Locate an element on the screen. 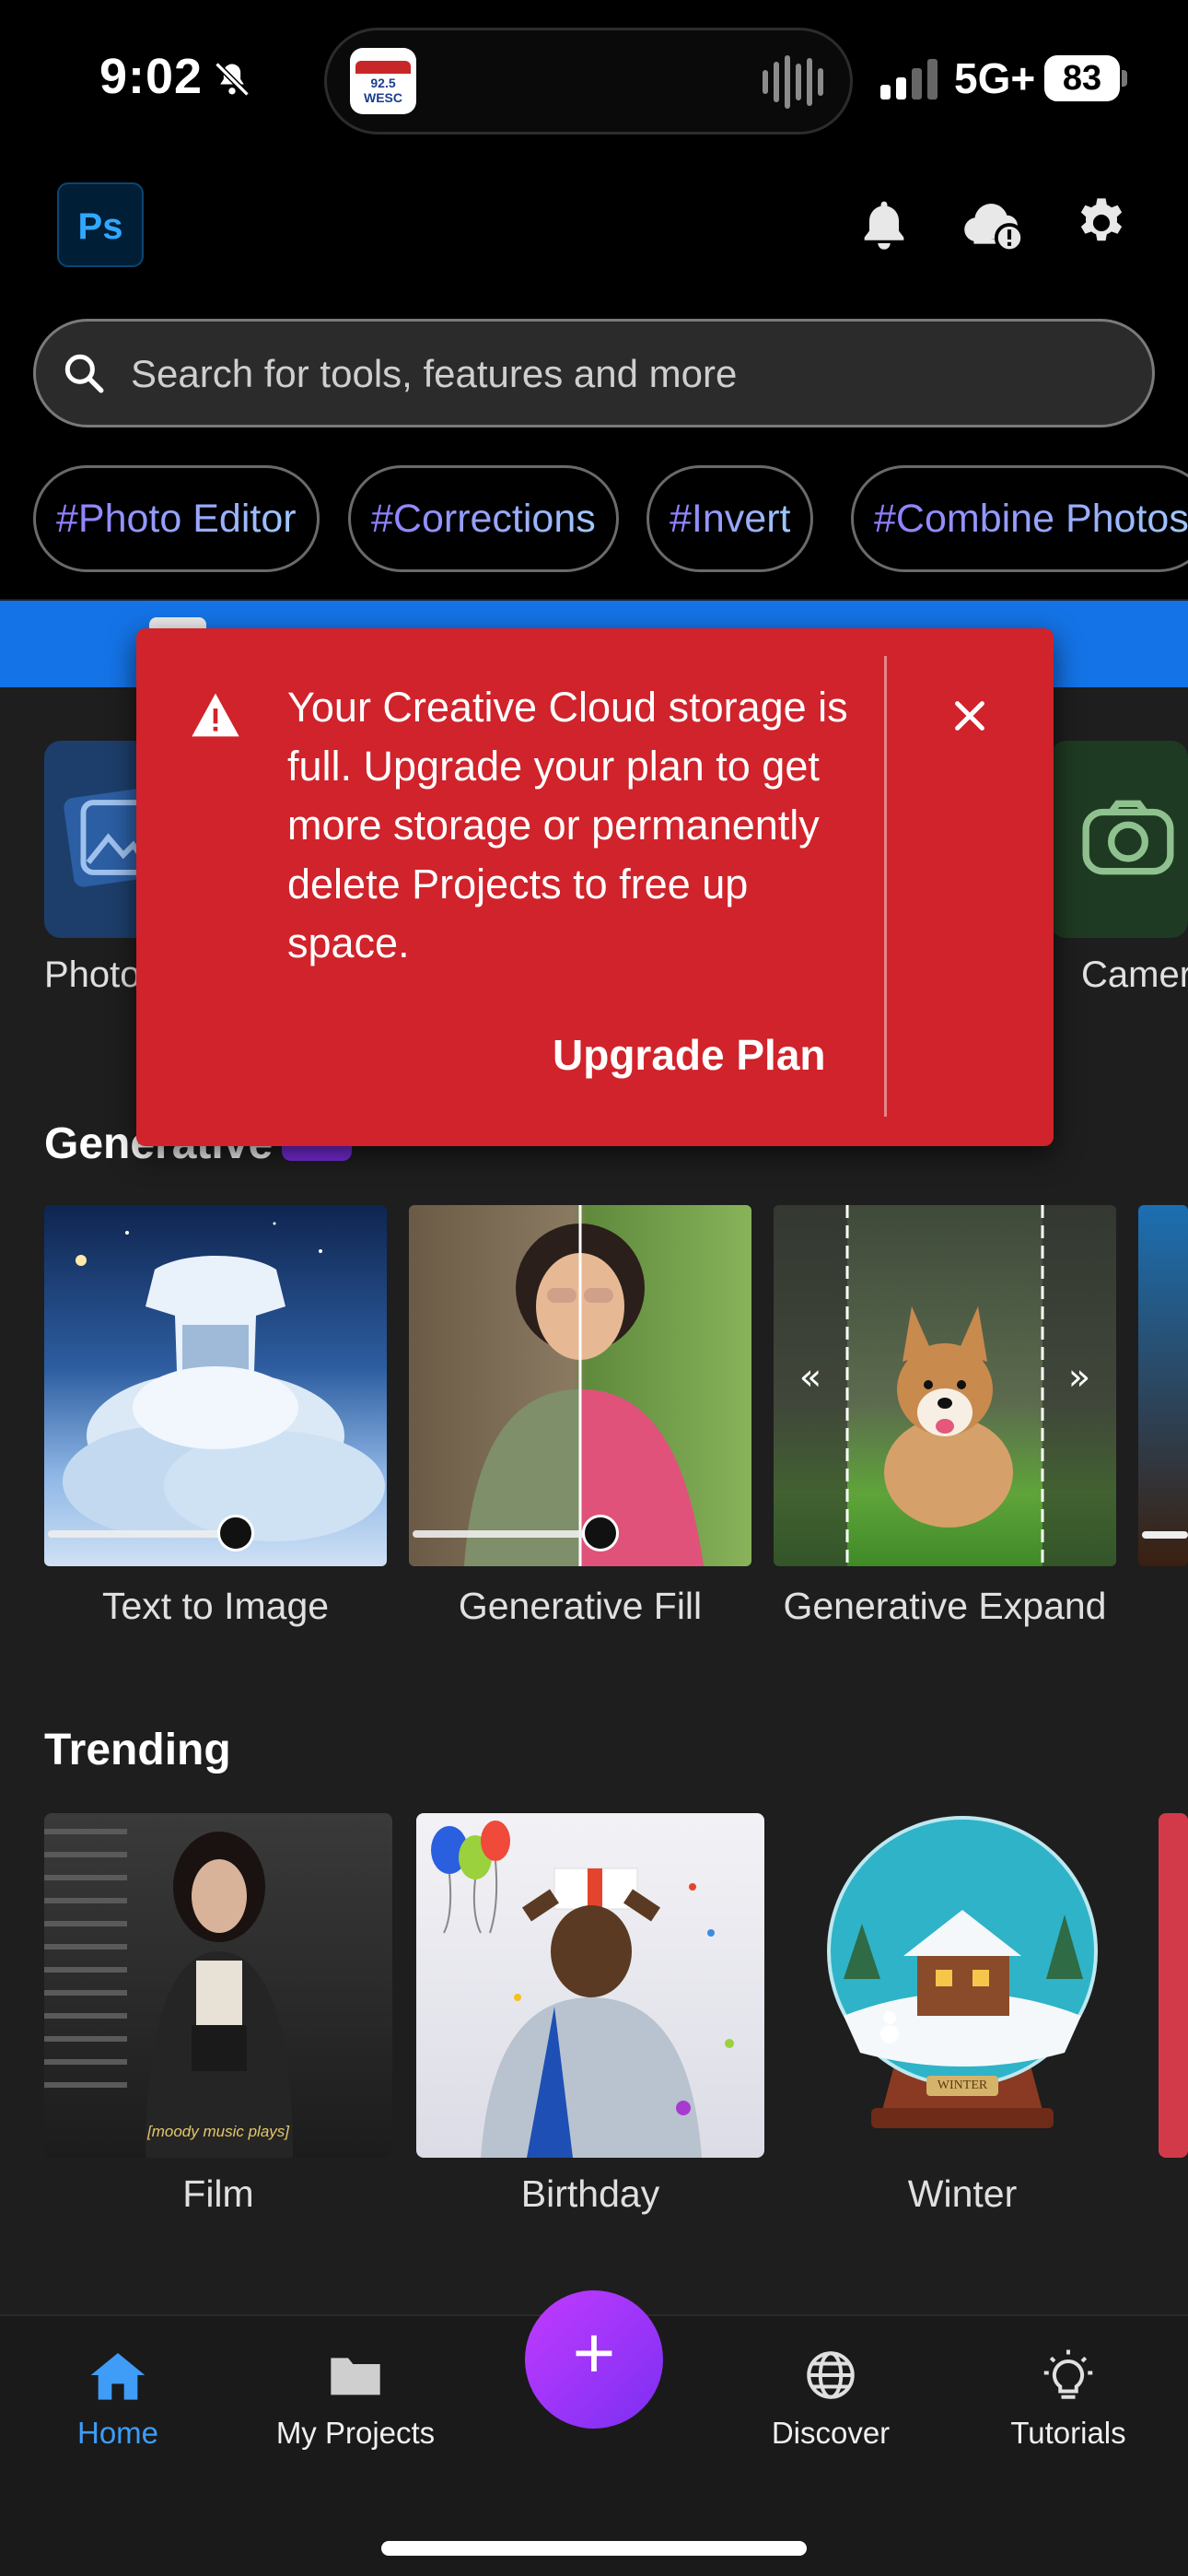 Image resolution: width=1188 pixels, height=2576 pixels. quick-action-camera is located at coordinates (1119, 839).